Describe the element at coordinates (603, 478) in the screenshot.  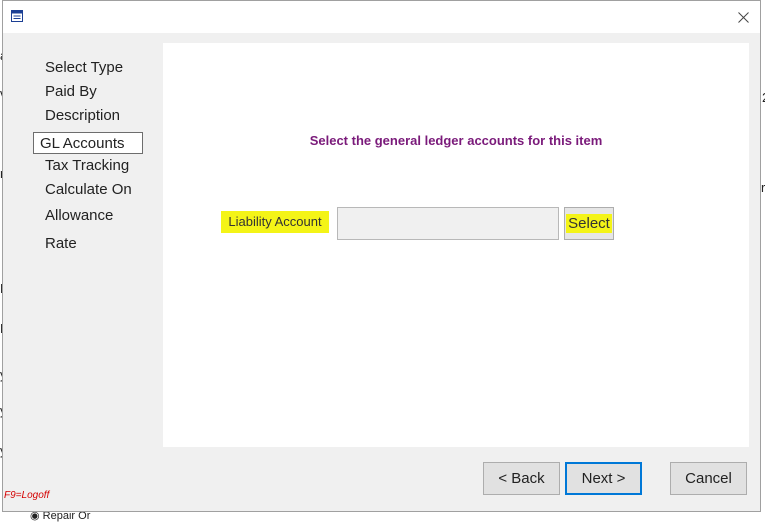
I see `next-button: Next >` at that location.